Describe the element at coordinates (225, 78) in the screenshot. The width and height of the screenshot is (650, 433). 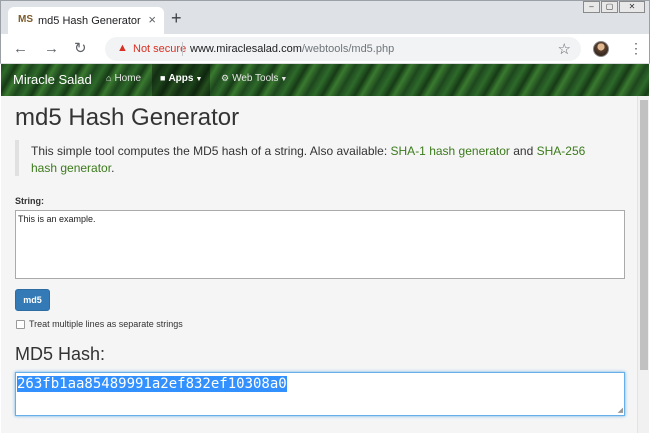
I see `gears-icon: ⚙` at that location.